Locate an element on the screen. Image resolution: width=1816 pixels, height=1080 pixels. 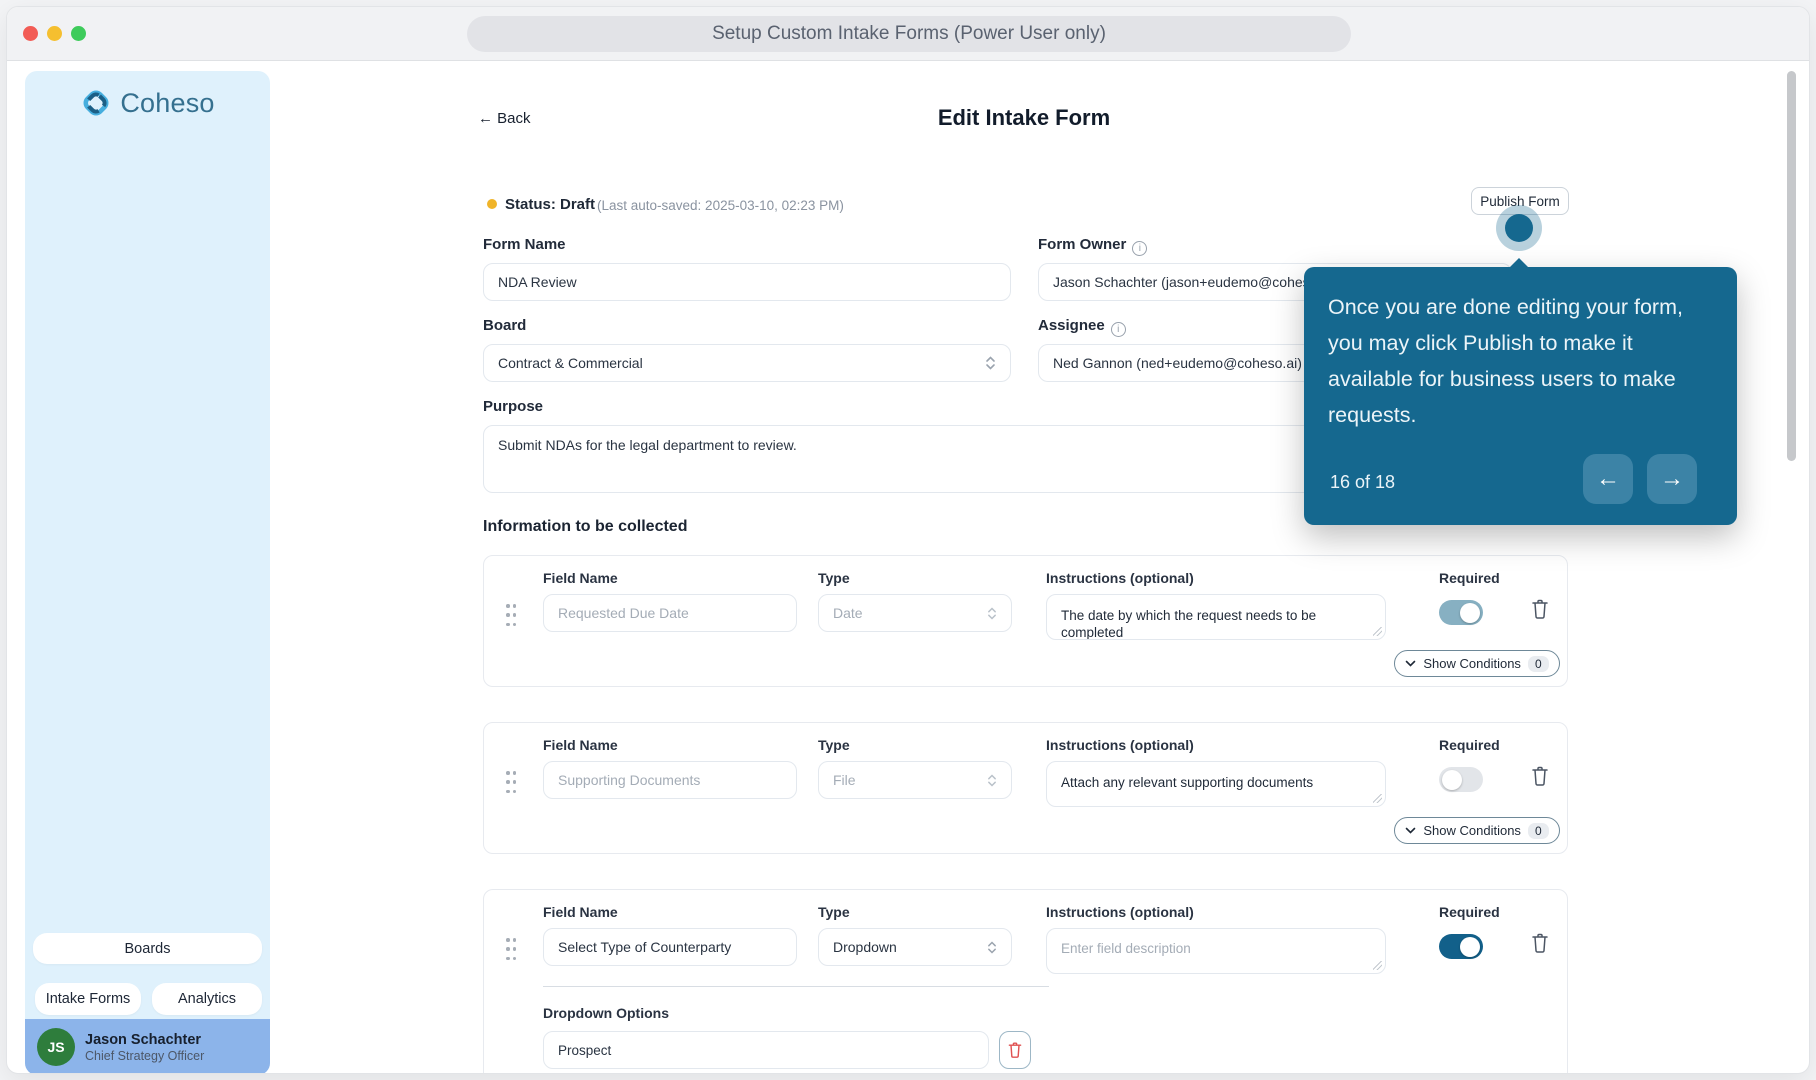
delete-option-button is located at coordinates (1015, 1050).